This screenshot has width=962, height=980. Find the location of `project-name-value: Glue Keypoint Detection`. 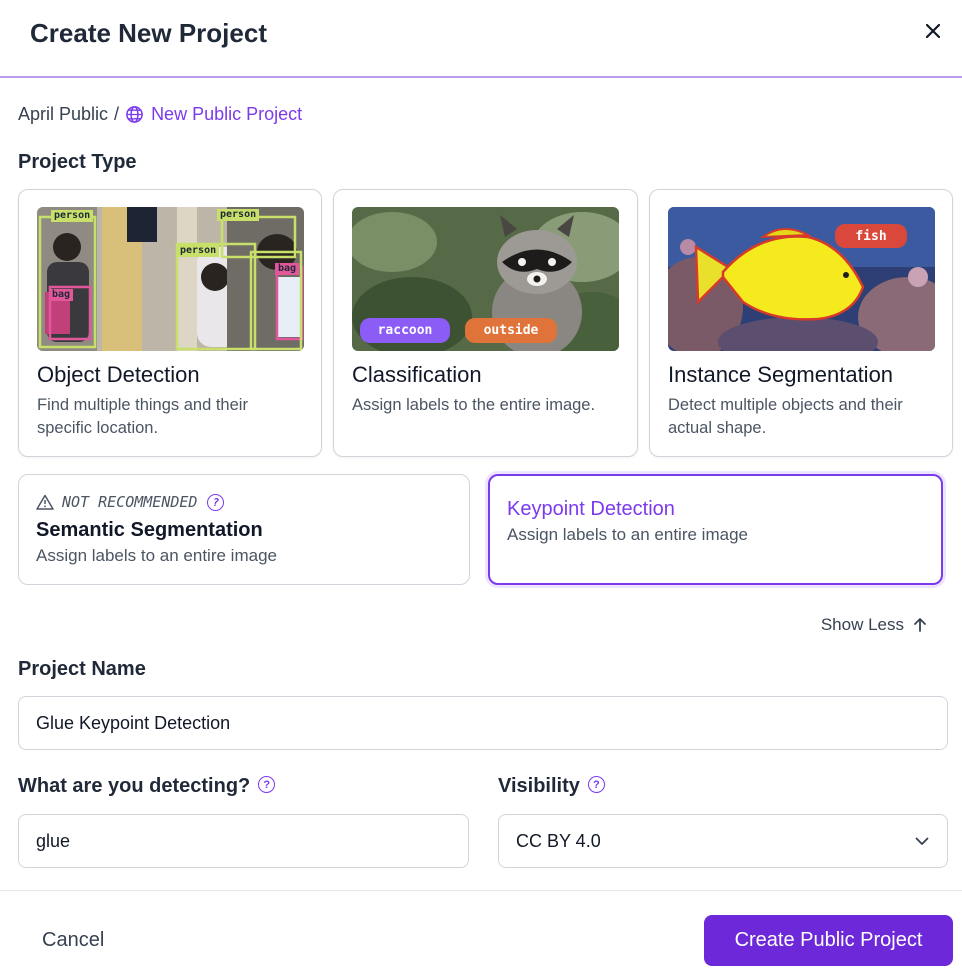

project-name-value: Glue Keypoint Detection is located at coordinates (133, 722).